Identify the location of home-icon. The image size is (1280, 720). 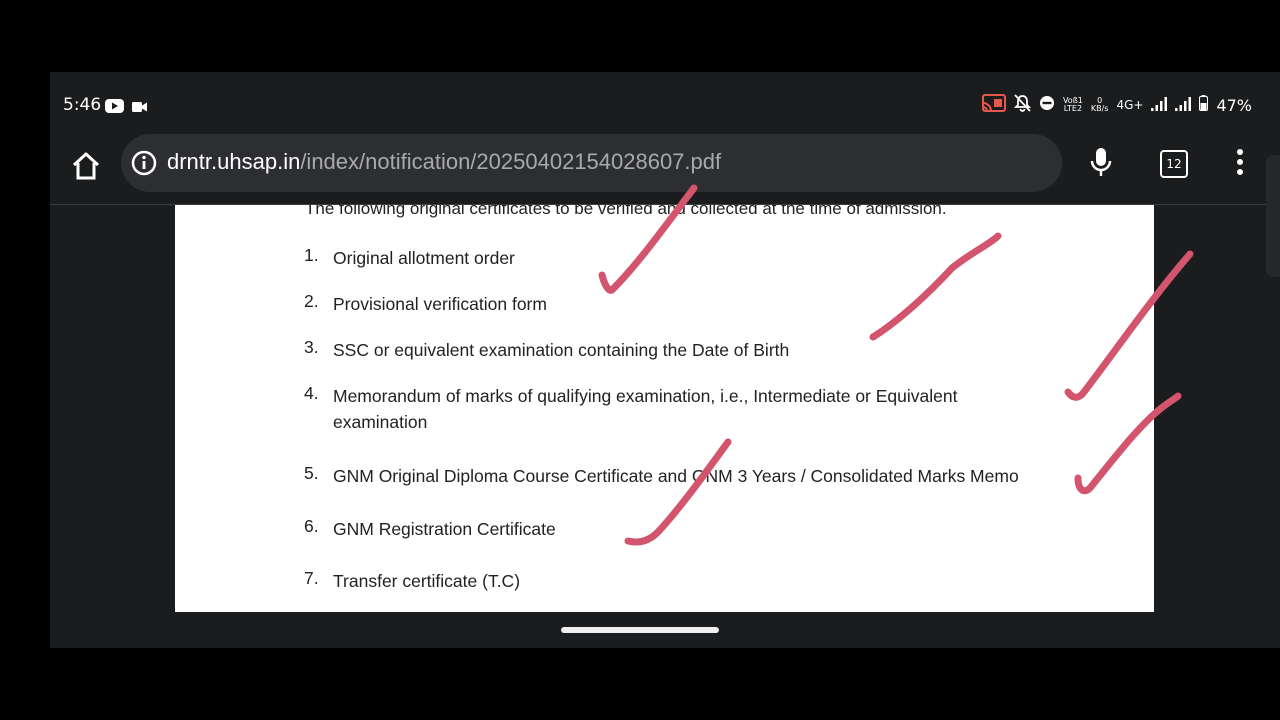
(86, 166).